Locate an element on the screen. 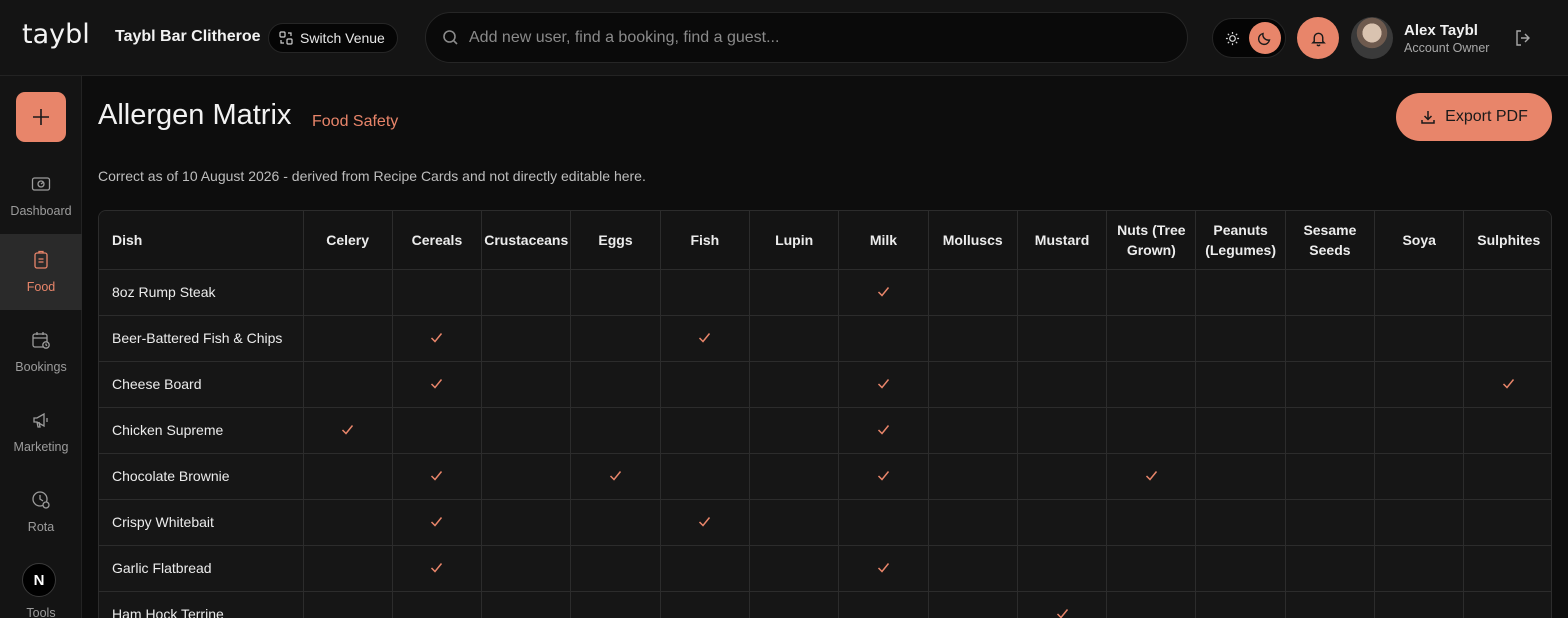  sidebar-item-tools: Tools is located at coordinates (41, 612).